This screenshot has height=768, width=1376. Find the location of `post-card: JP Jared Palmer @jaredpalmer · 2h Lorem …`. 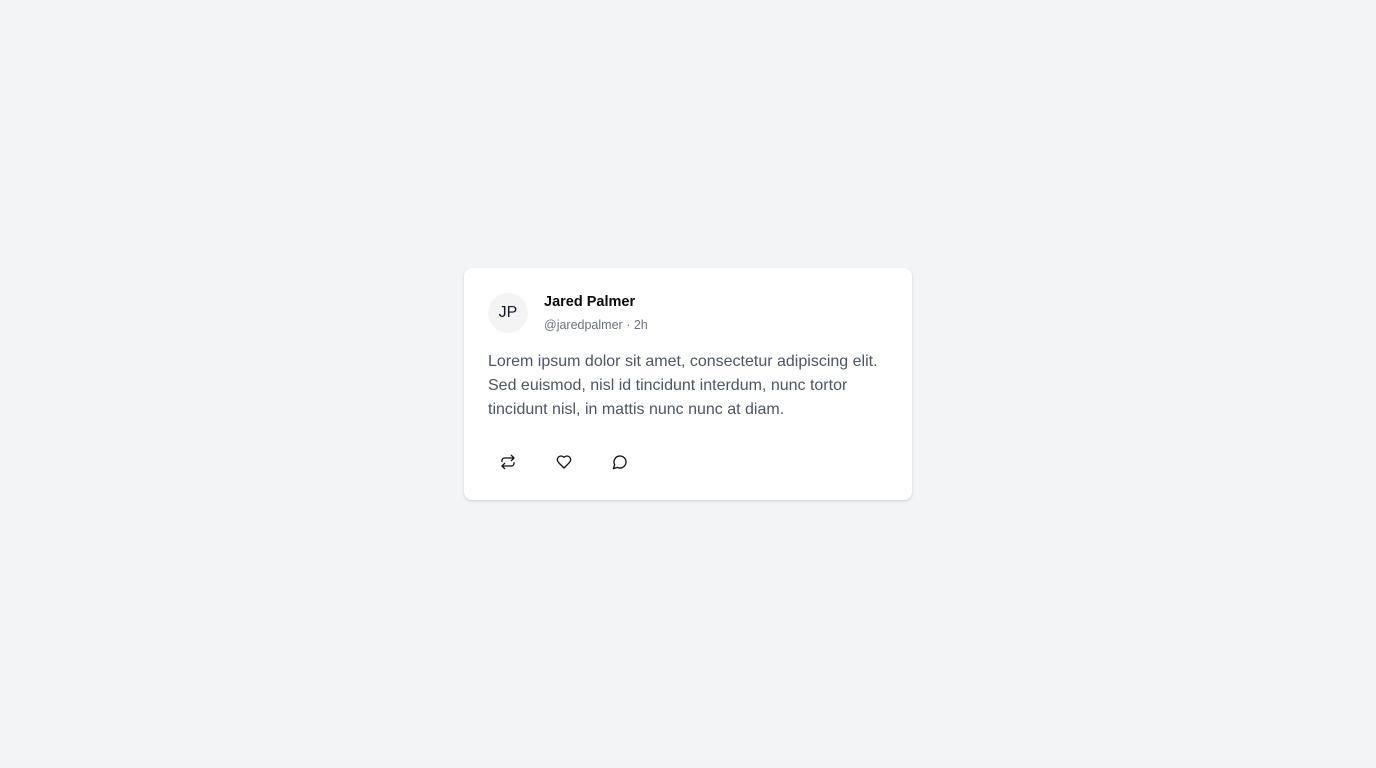

post-card: JP Jared Palmer @jaredpalmer · 2h Lorem … is located at coordinates (688, 384).